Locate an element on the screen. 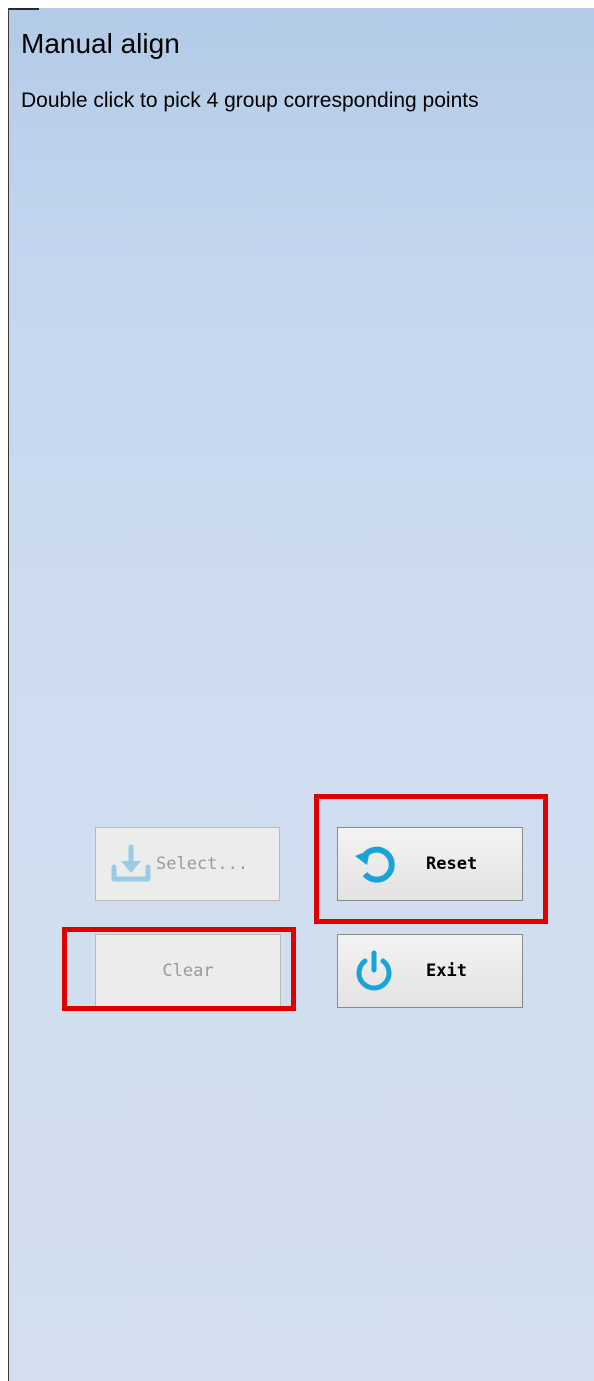 The width and height of the screenshot is (594, 1381). reset-highlight-box is located at coordinates (431, 859).